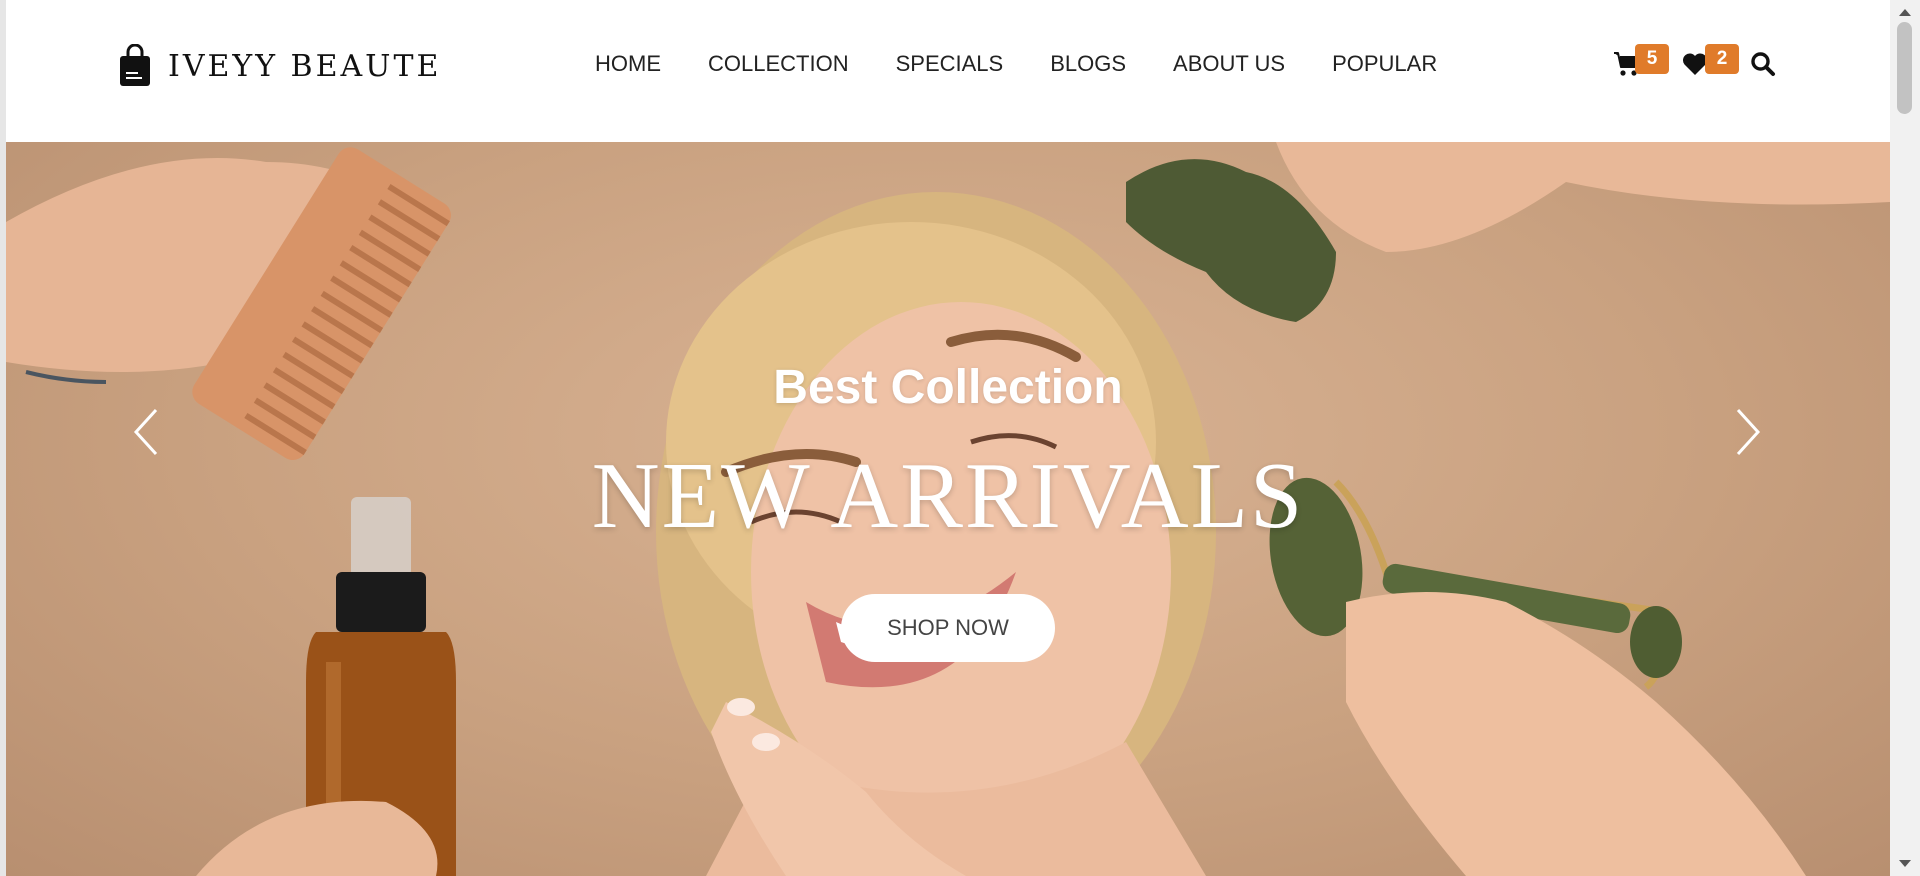 The image size is (1920, 876). What do you see at coordinates (1652, 59) in the screenshot?
I see `cart-count-badge: 5` at bounding box center [1652, 59].